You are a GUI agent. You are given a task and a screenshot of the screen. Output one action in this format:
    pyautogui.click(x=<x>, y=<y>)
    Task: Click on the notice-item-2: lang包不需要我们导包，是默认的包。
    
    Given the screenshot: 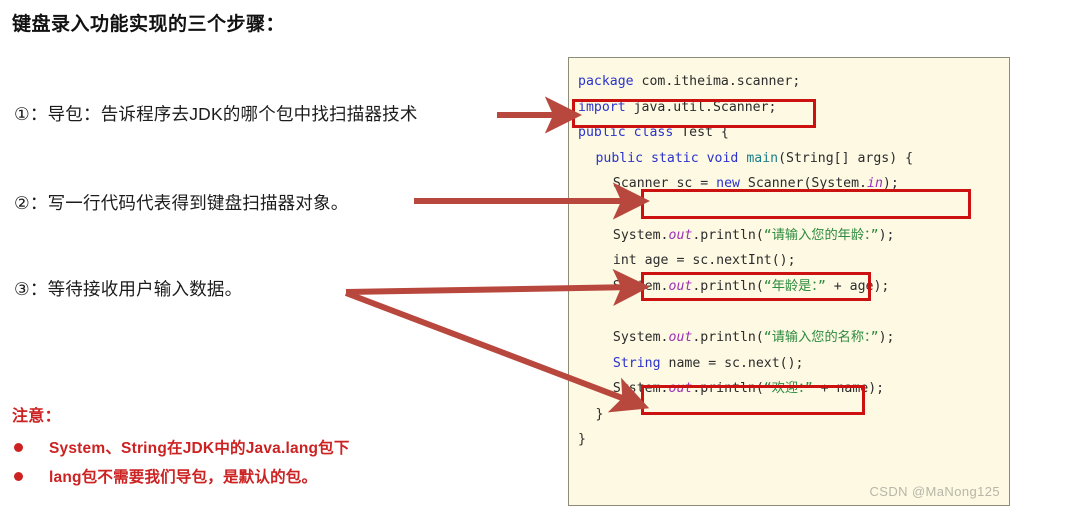 What is the action you would take?
    pyautogui.click(x=181, y=476)
    